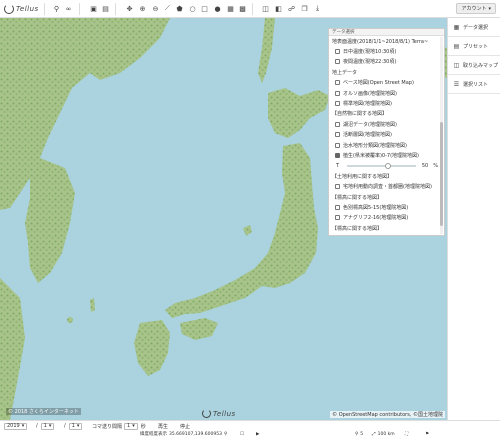  What do you see at coordinates (68, 8) in the screenshot?
I see `link-icon: ∞` at bounding box center [68, 8].